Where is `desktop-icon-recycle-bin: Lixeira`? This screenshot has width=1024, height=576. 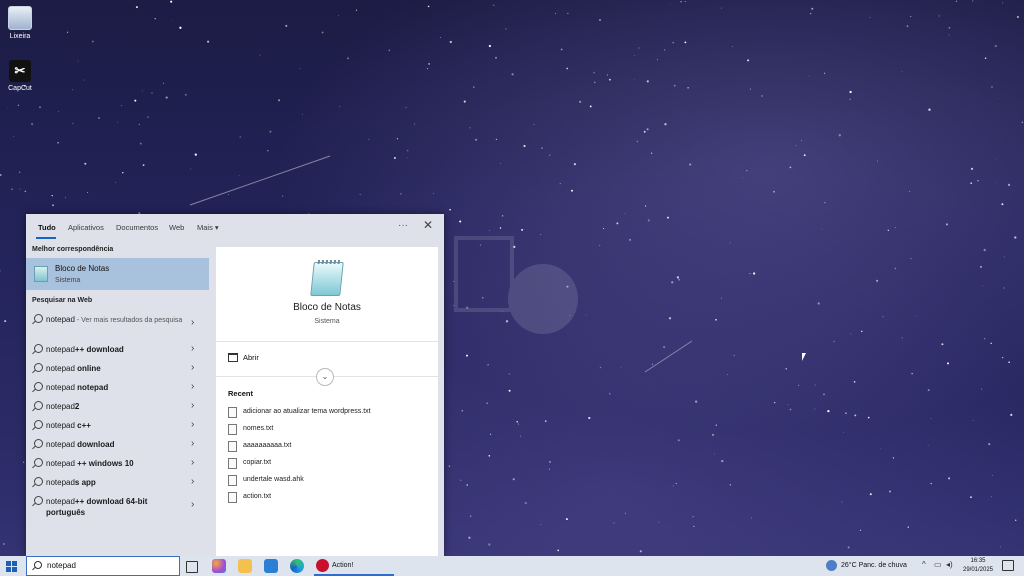 desktop-icon-recycle-bin: Lixeira is located at coordinates (20, 23).